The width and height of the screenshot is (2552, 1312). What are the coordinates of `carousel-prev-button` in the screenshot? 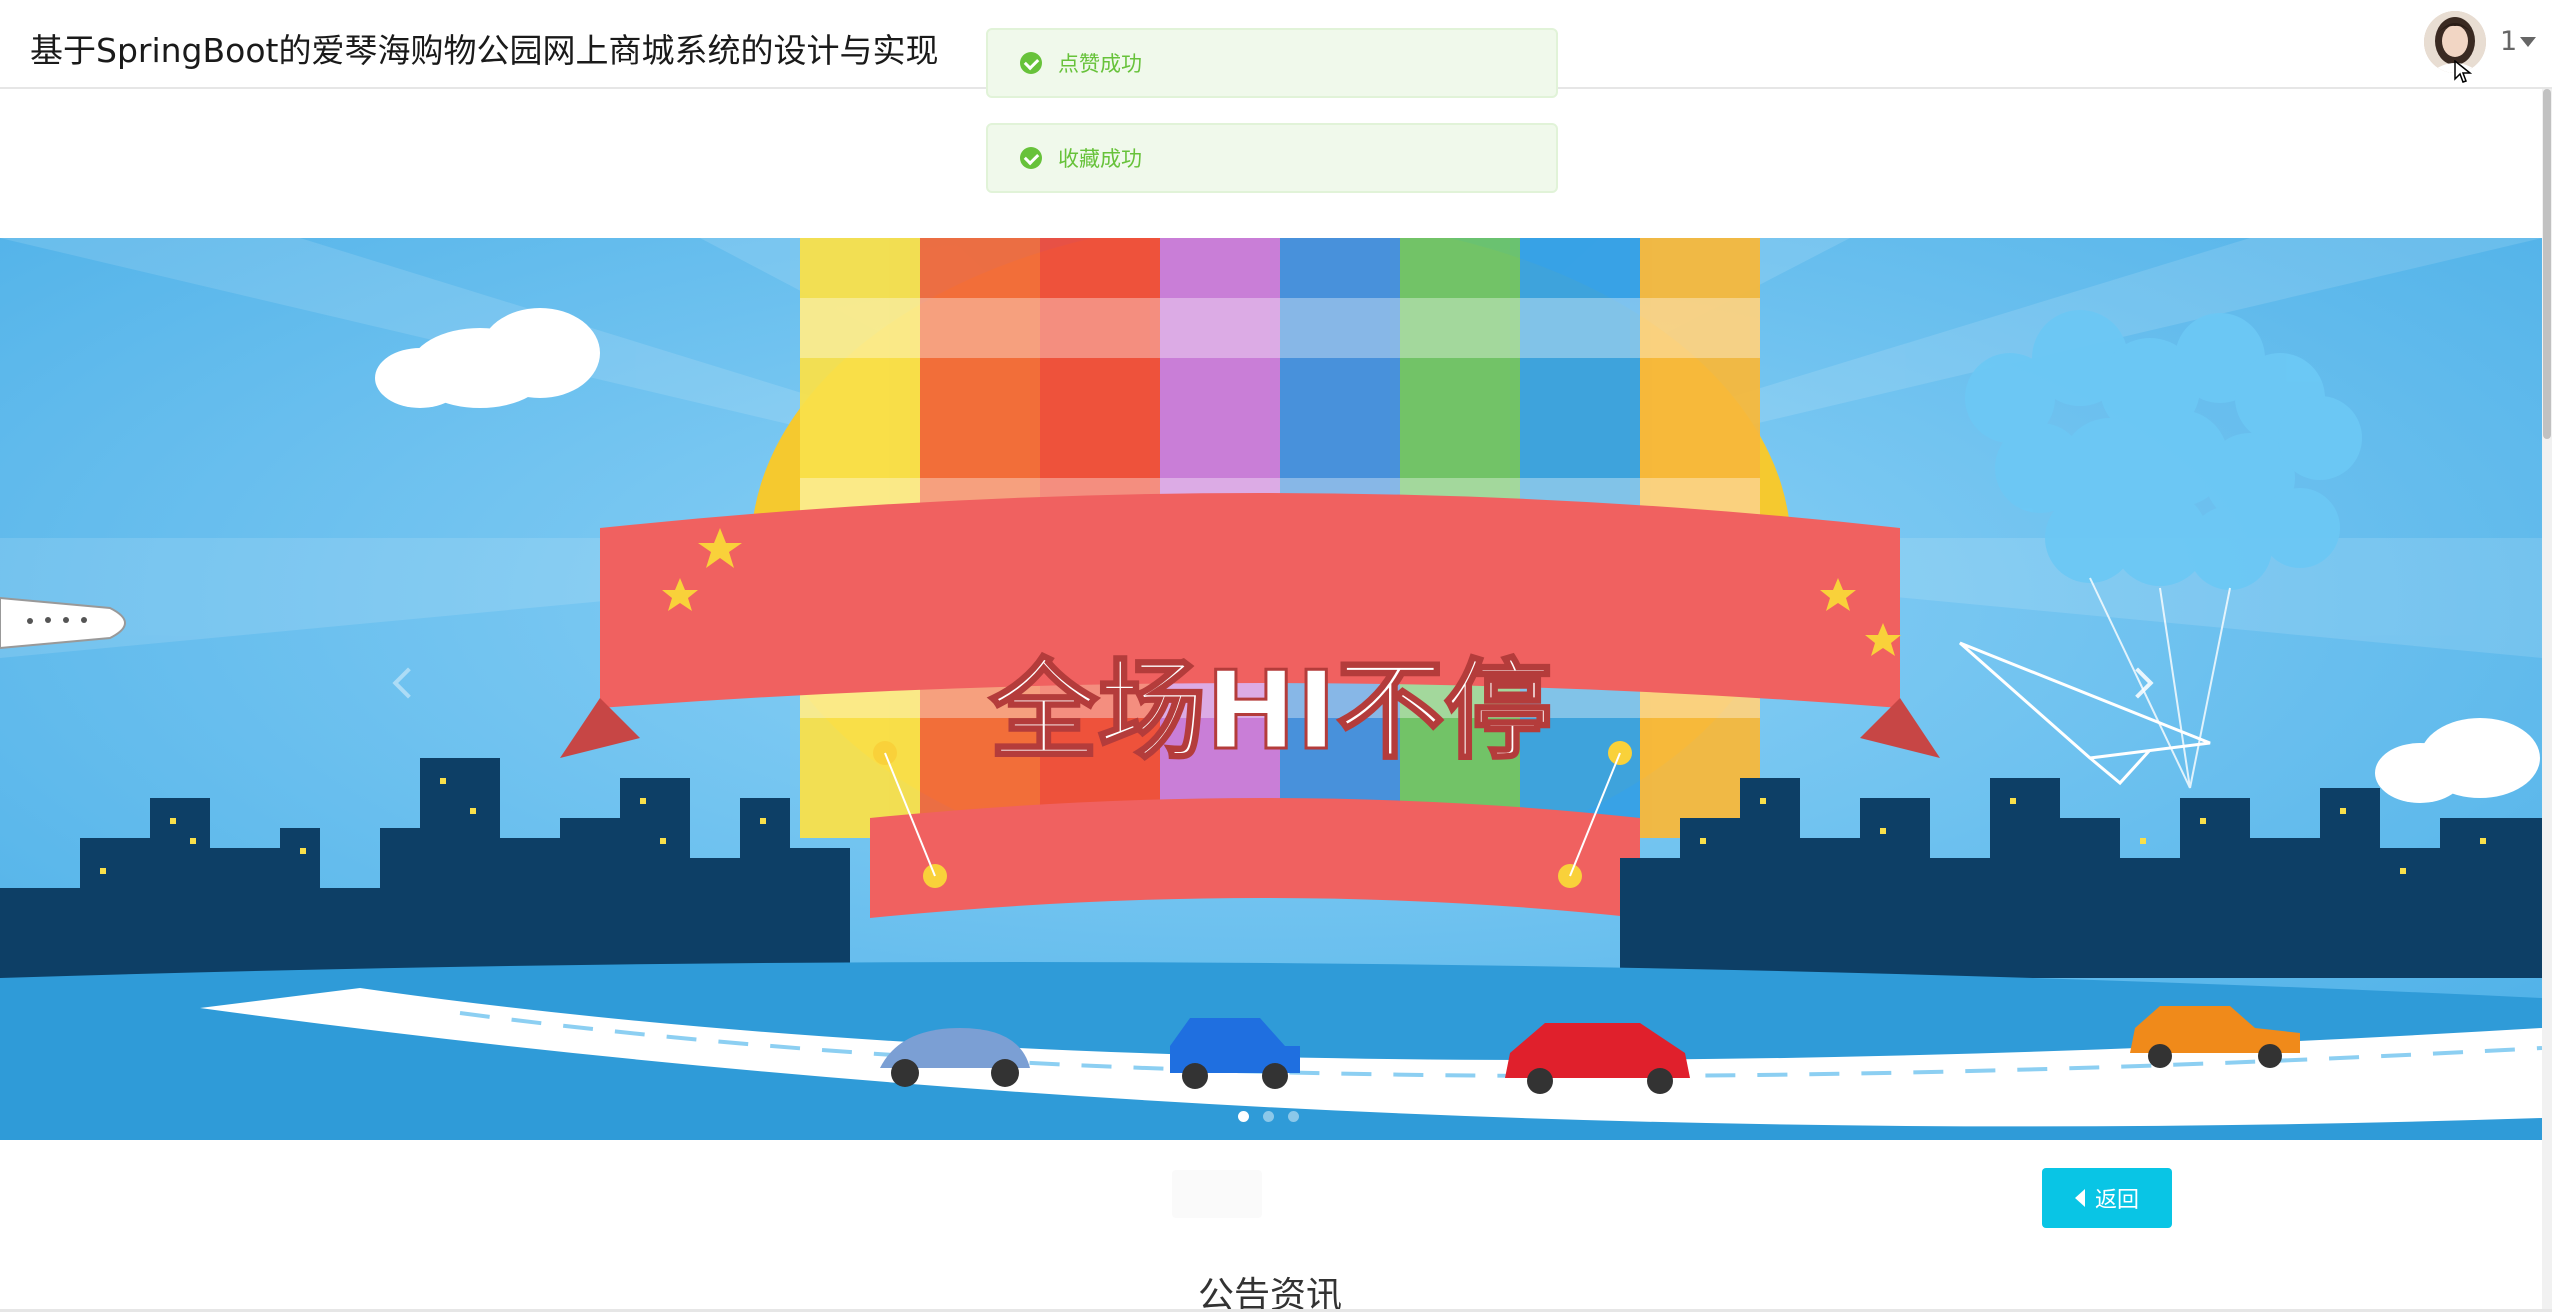 It's located at (408, 683).